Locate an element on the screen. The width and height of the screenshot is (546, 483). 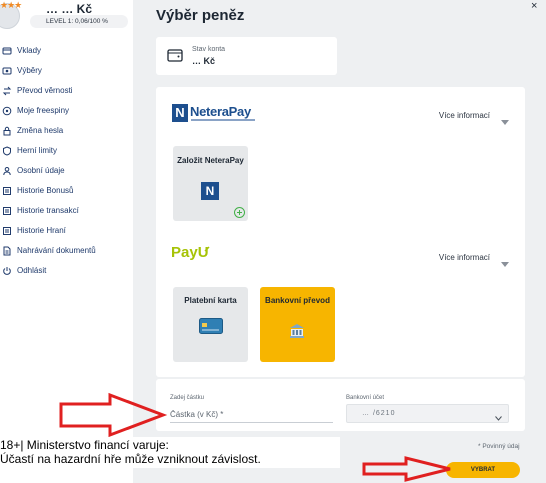
sidebar-item-personal-info: Osobní údaje is located at coordinates (66, 171).